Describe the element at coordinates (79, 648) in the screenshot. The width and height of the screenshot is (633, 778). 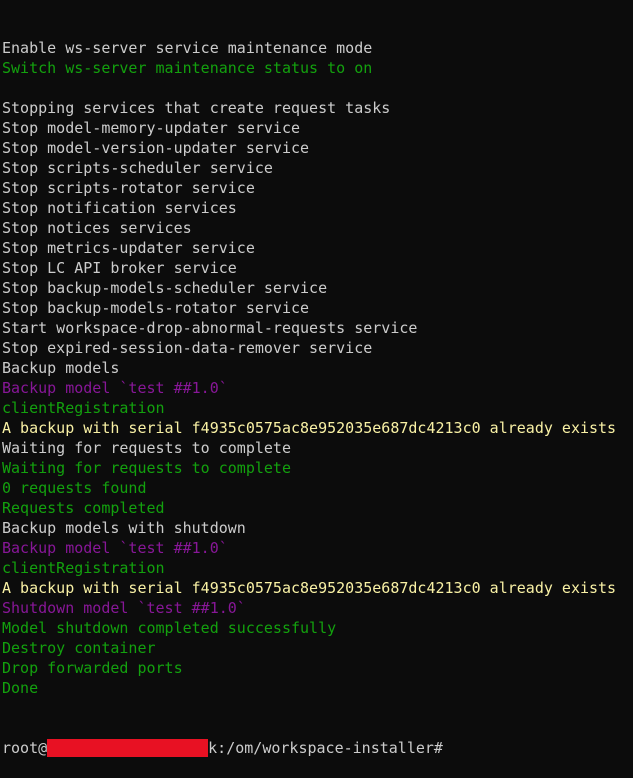
I see `output-line: Destroy container` at that location.